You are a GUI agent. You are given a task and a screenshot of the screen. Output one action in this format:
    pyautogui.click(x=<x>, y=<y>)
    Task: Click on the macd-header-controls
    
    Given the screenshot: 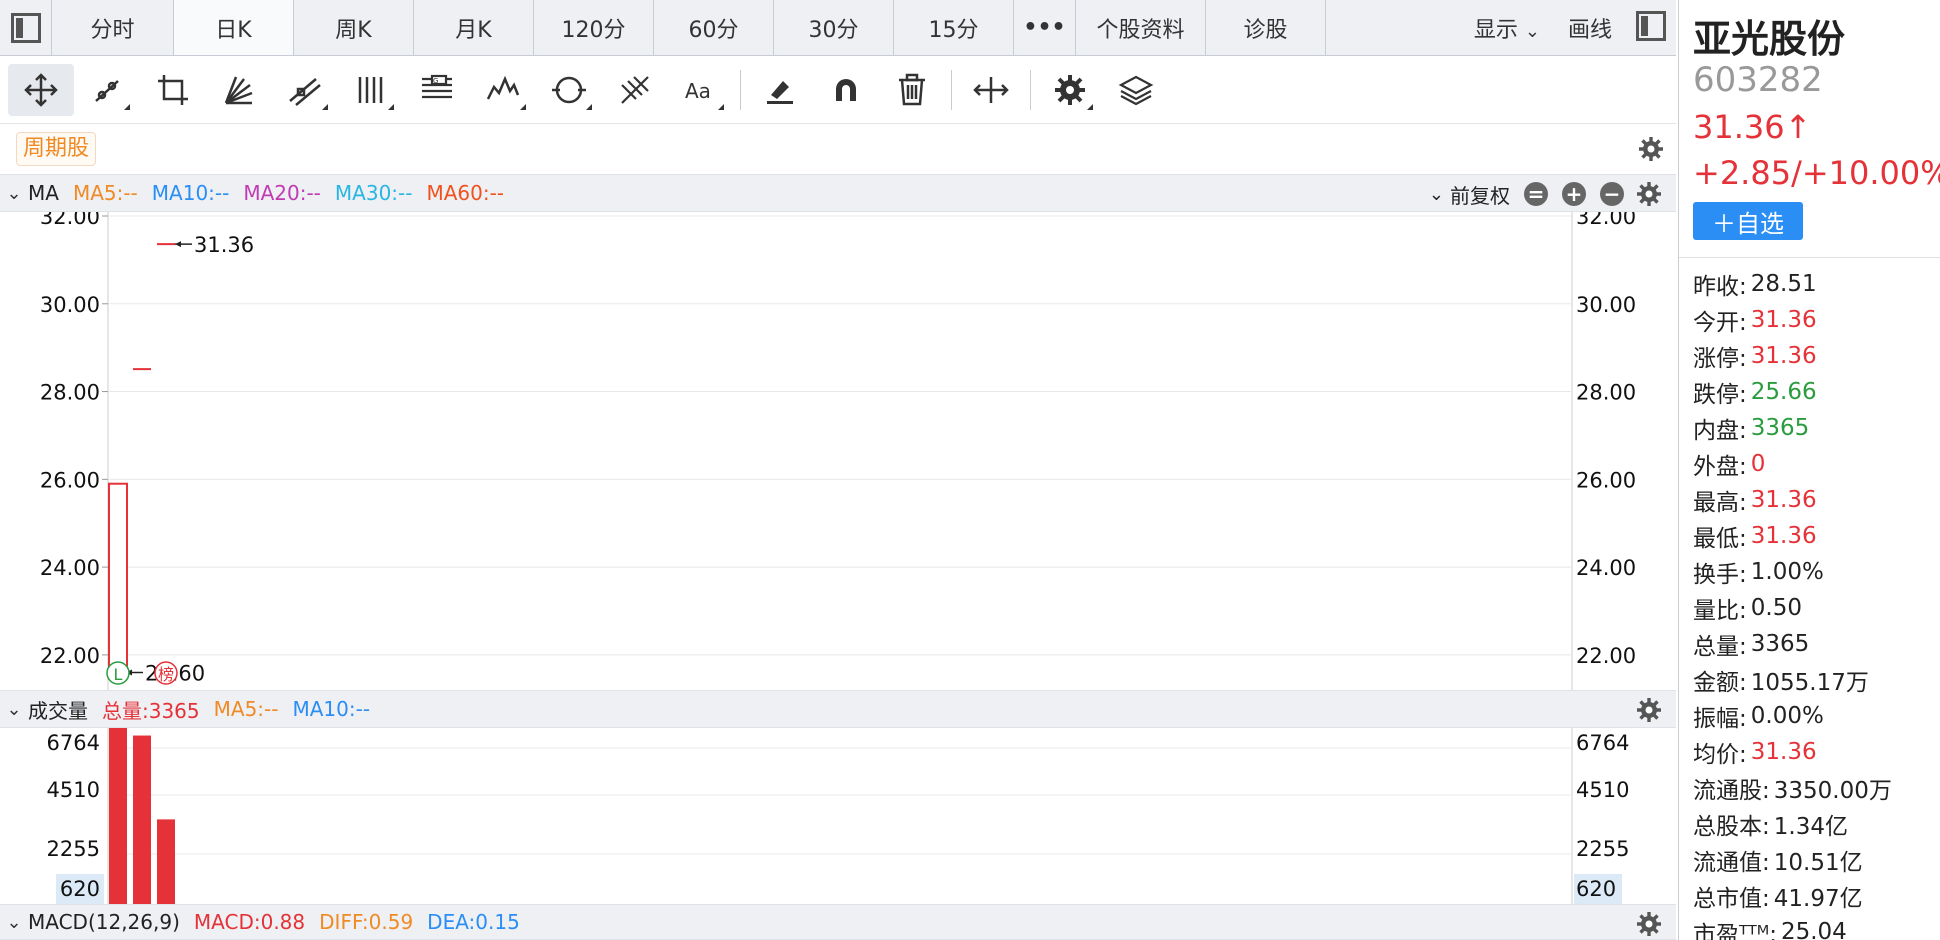 What is the action you would take?
    pyautogui.click(x=1649, y=922)
    